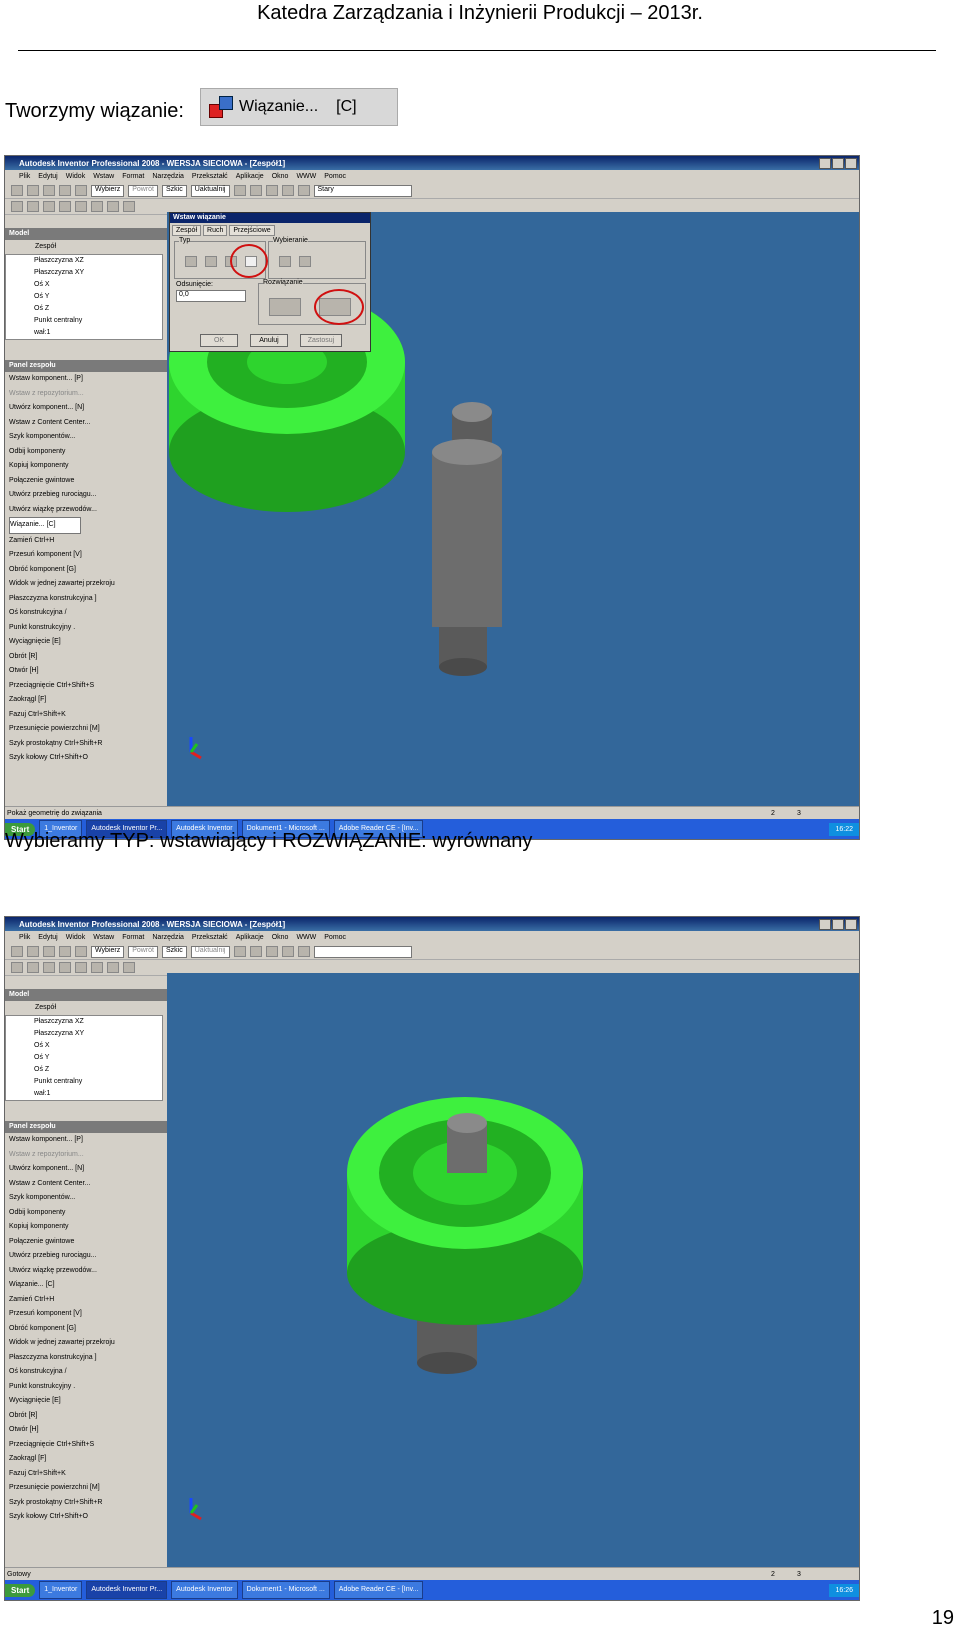 The image size is (960, 1636). Describe the element at coordinates (285, 307) in the screenshot. I see `opposed-solution-icon` at that location.